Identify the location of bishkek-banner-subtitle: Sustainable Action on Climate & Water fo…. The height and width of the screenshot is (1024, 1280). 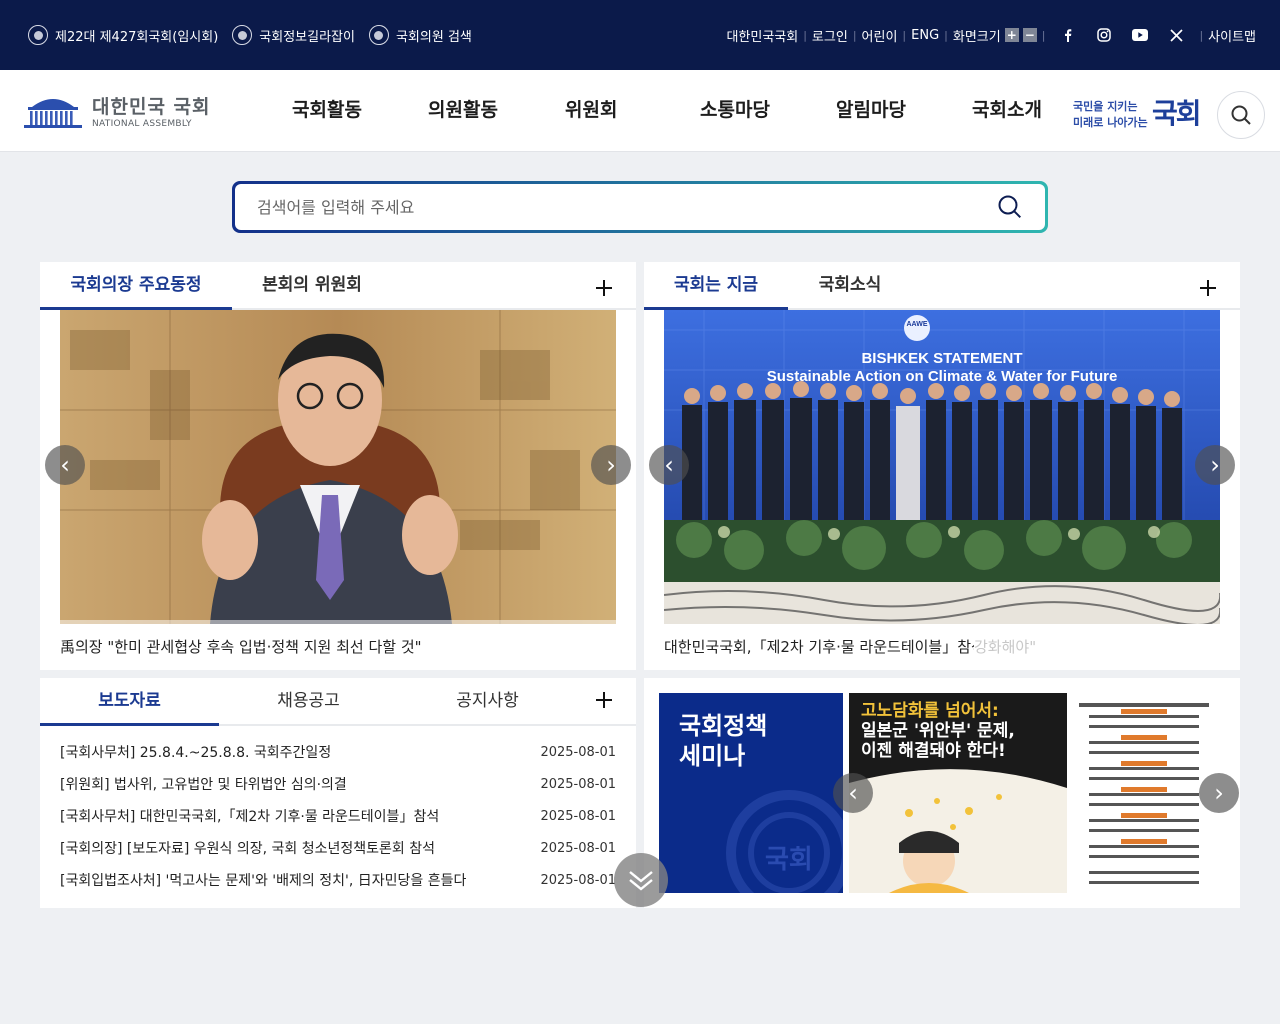
(942, 376).